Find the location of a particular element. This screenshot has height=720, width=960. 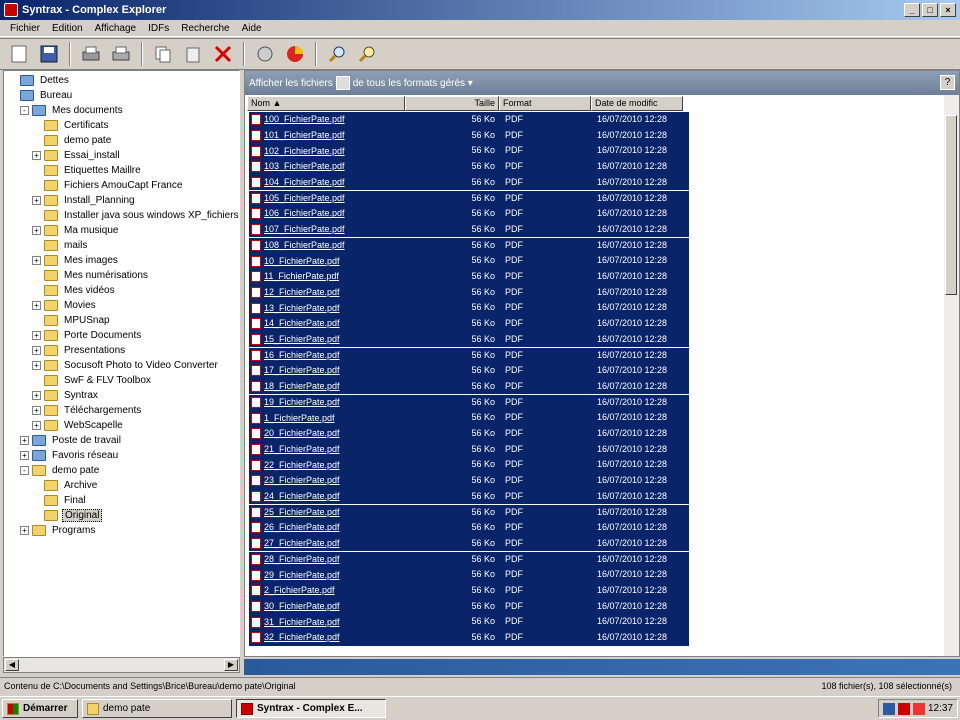

tree-item: + Presentations is located at coordinates (79, 350).